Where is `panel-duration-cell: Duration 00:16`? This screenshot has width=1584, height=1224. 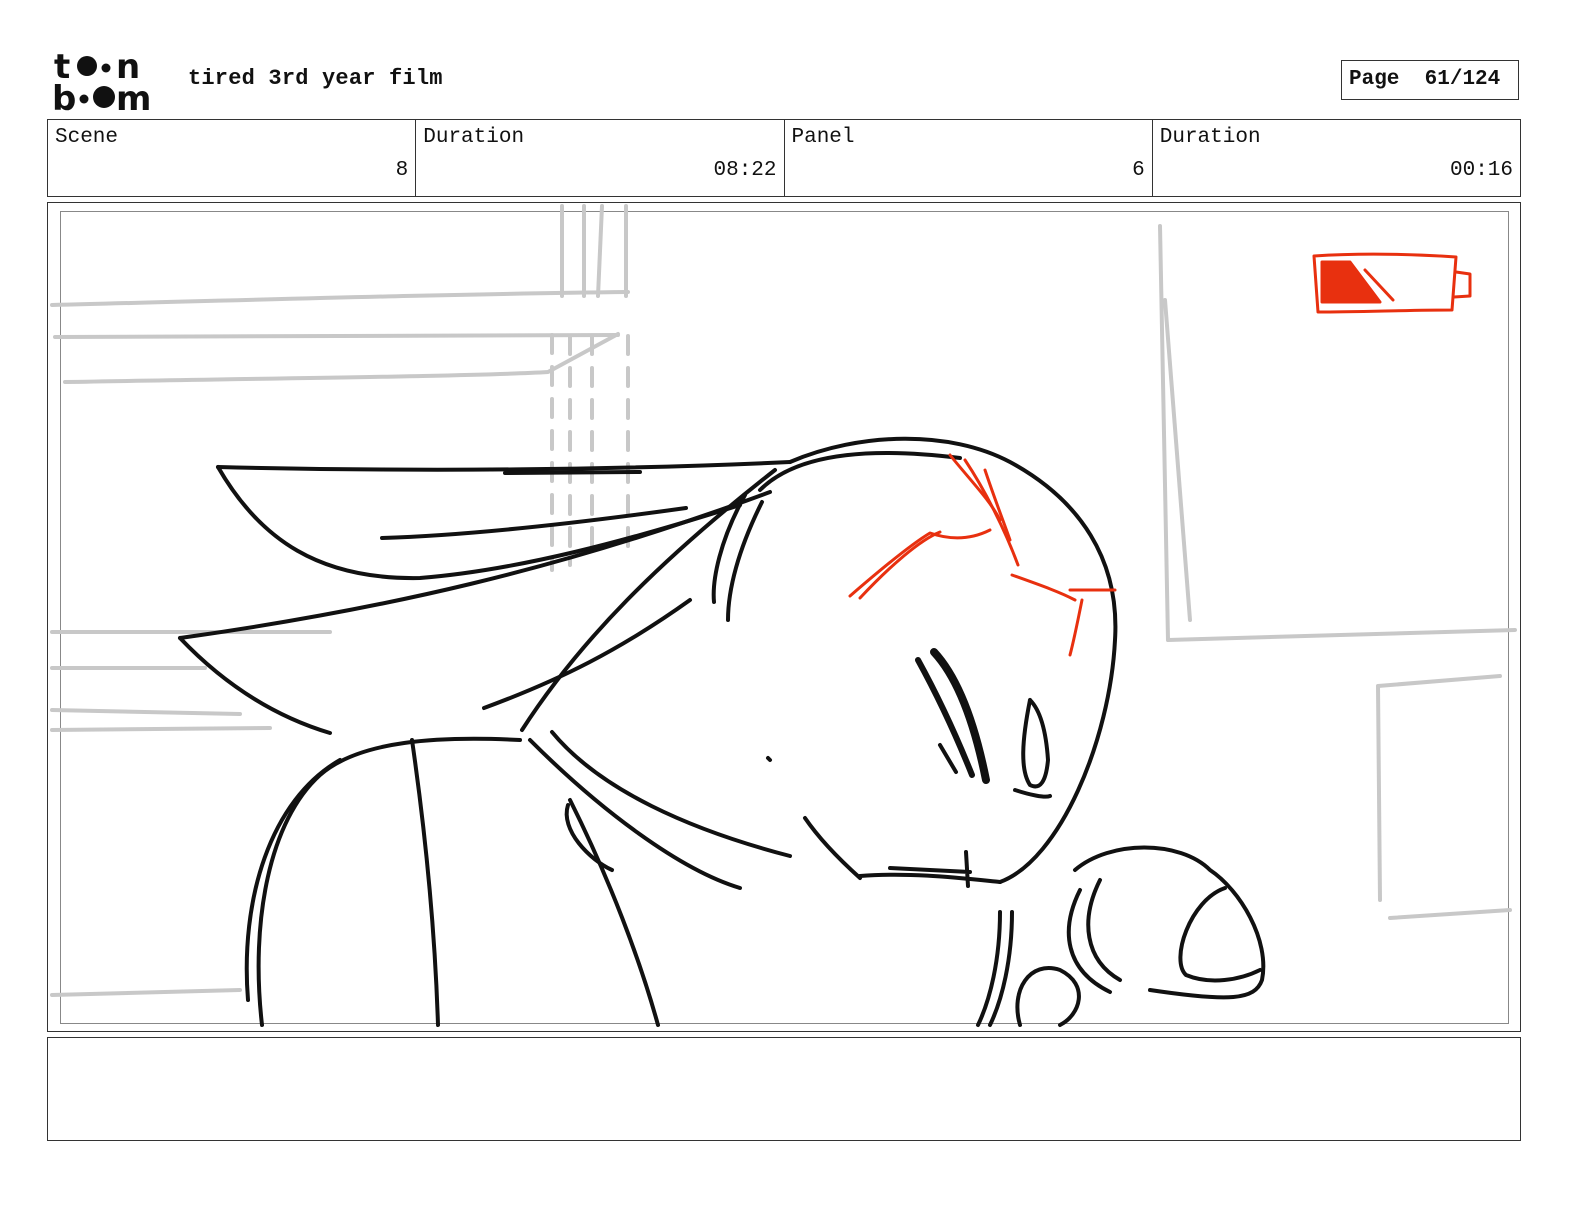
panel-duration-cell: Duration 00:16 is located at coordinates (1336, 158).